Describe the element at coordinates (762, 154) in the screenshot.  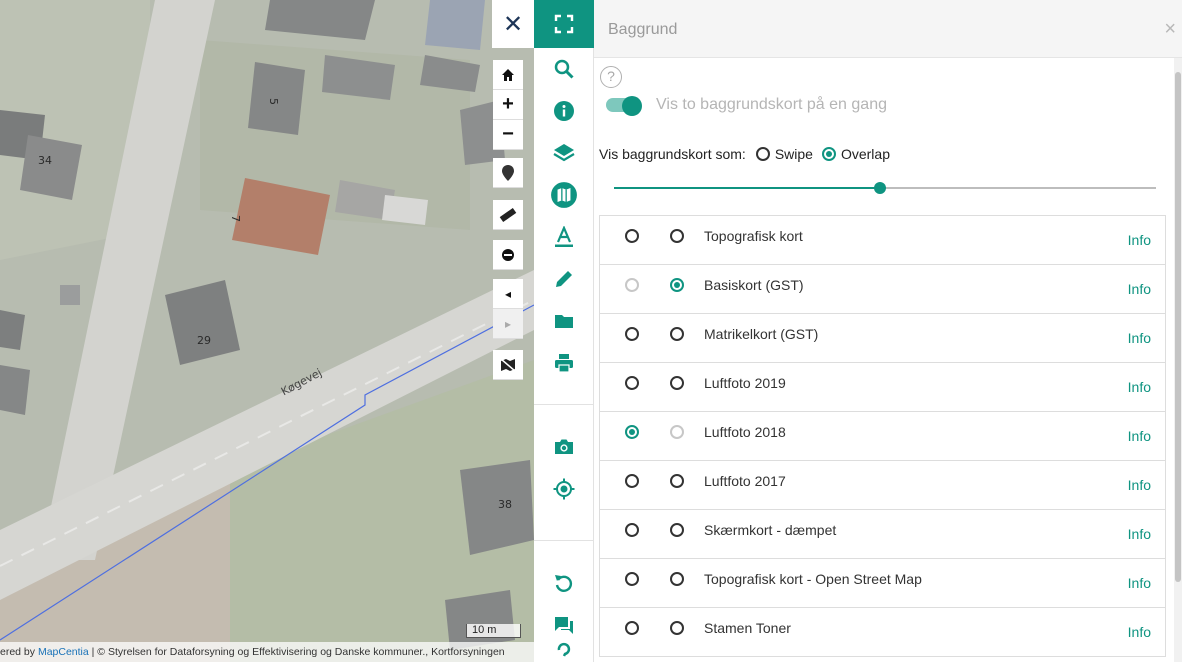
I see `swipe-radio` at that location.